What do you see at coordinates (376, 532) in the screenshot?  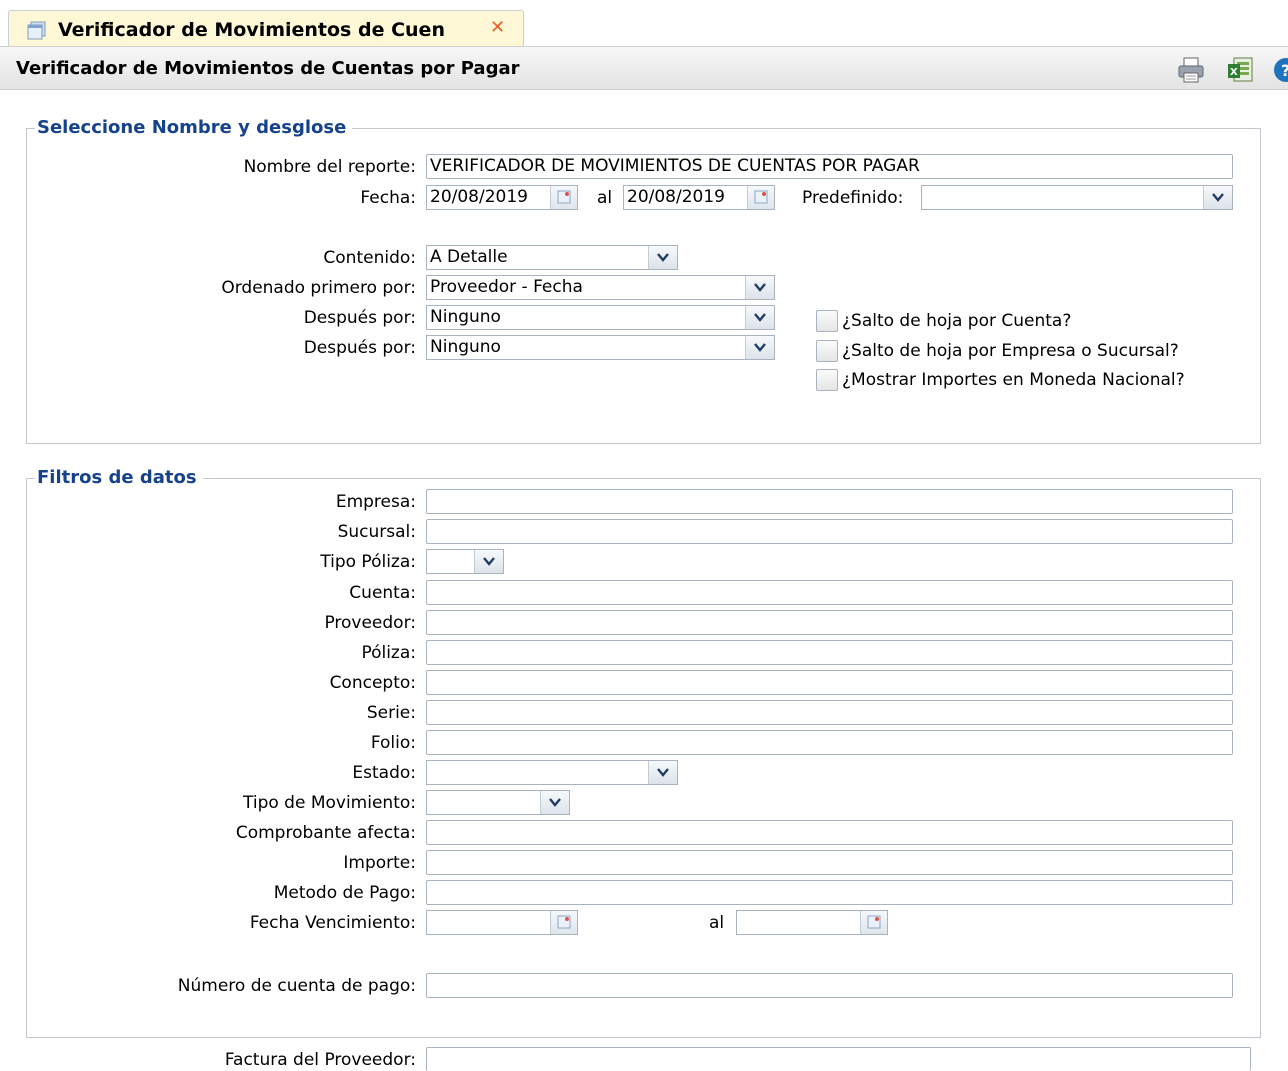 I see `sucursal-label: Sucursal:` at bounding box center [376, 532].